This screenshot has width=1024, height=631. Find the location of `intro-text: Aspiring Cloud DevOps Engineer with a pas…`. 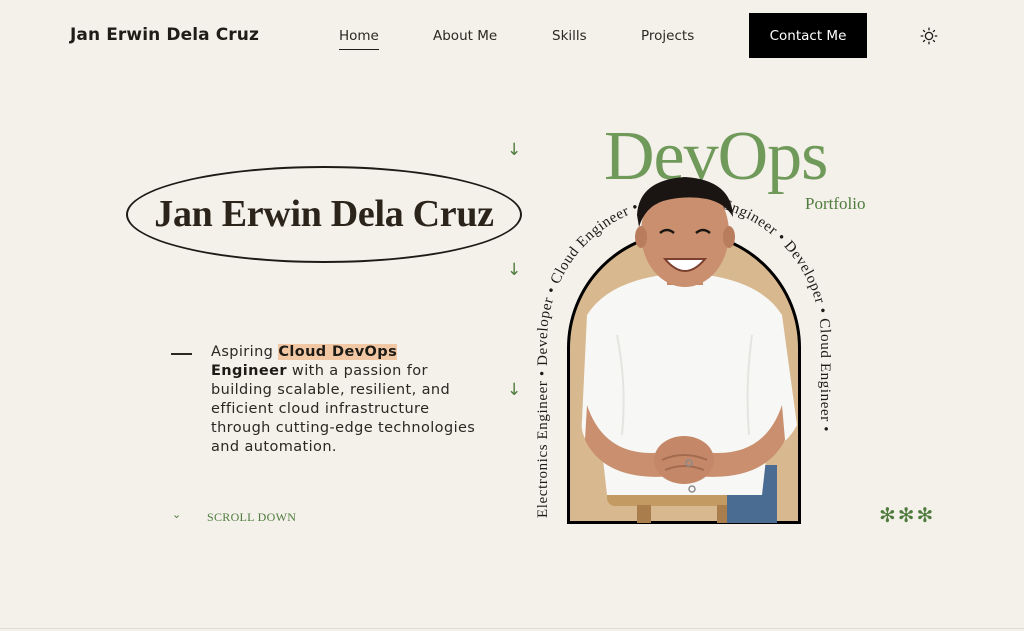

intro-text: Aspiring Cloud DevOps Engineer with a pas… is located at coordinates (343, 400).